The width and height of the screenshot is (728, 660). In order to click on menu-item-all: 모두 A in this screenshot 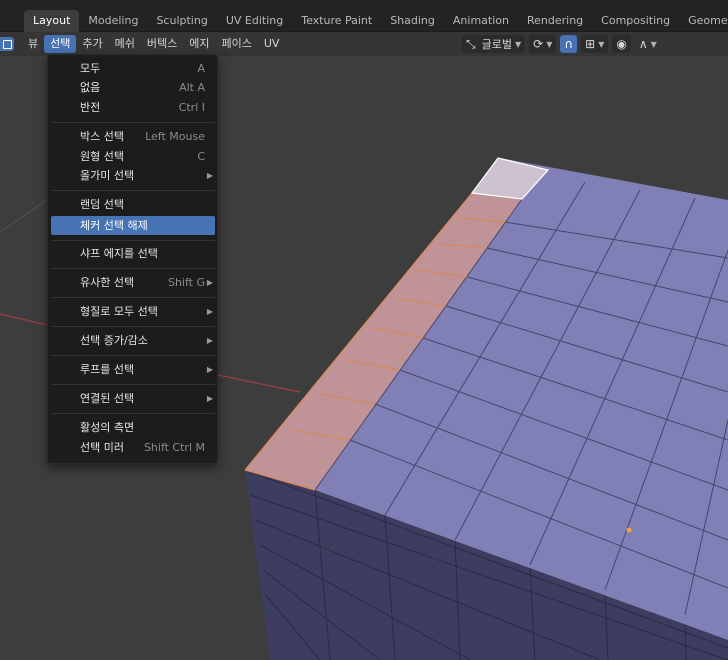, I will do `click(133, 68)`.